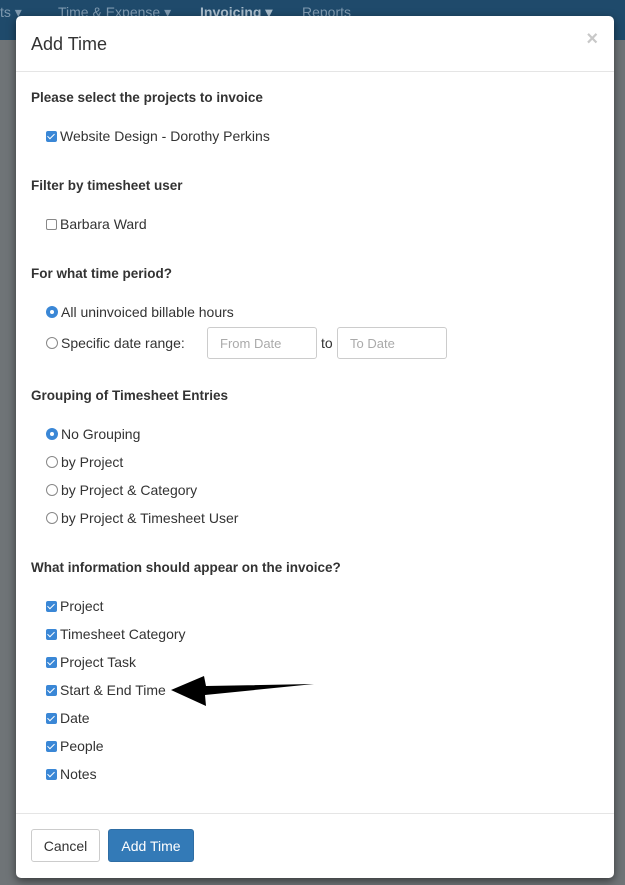 Image resolution: width=625 pixels, height=885 pixels. What do you see at coordinates (65, 845) in the screenshot?
I see `cancel-button: Cancel` at bounding box center [65, 845].